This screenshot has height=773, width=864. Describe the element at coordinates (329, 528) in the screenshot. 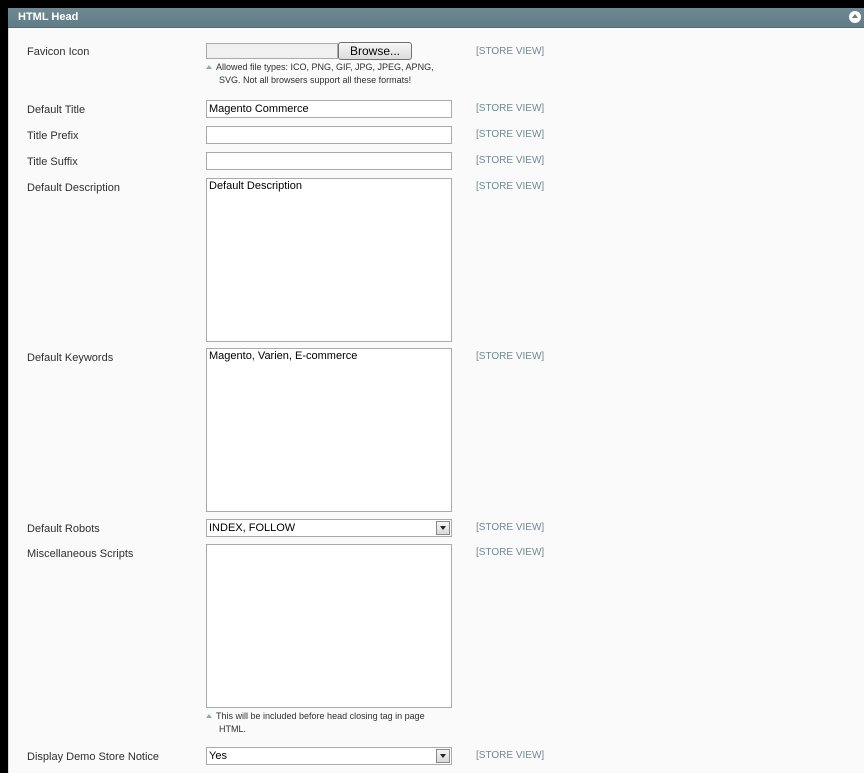

I see `default-robots-select: INDEX, FOLLOW` at that location.